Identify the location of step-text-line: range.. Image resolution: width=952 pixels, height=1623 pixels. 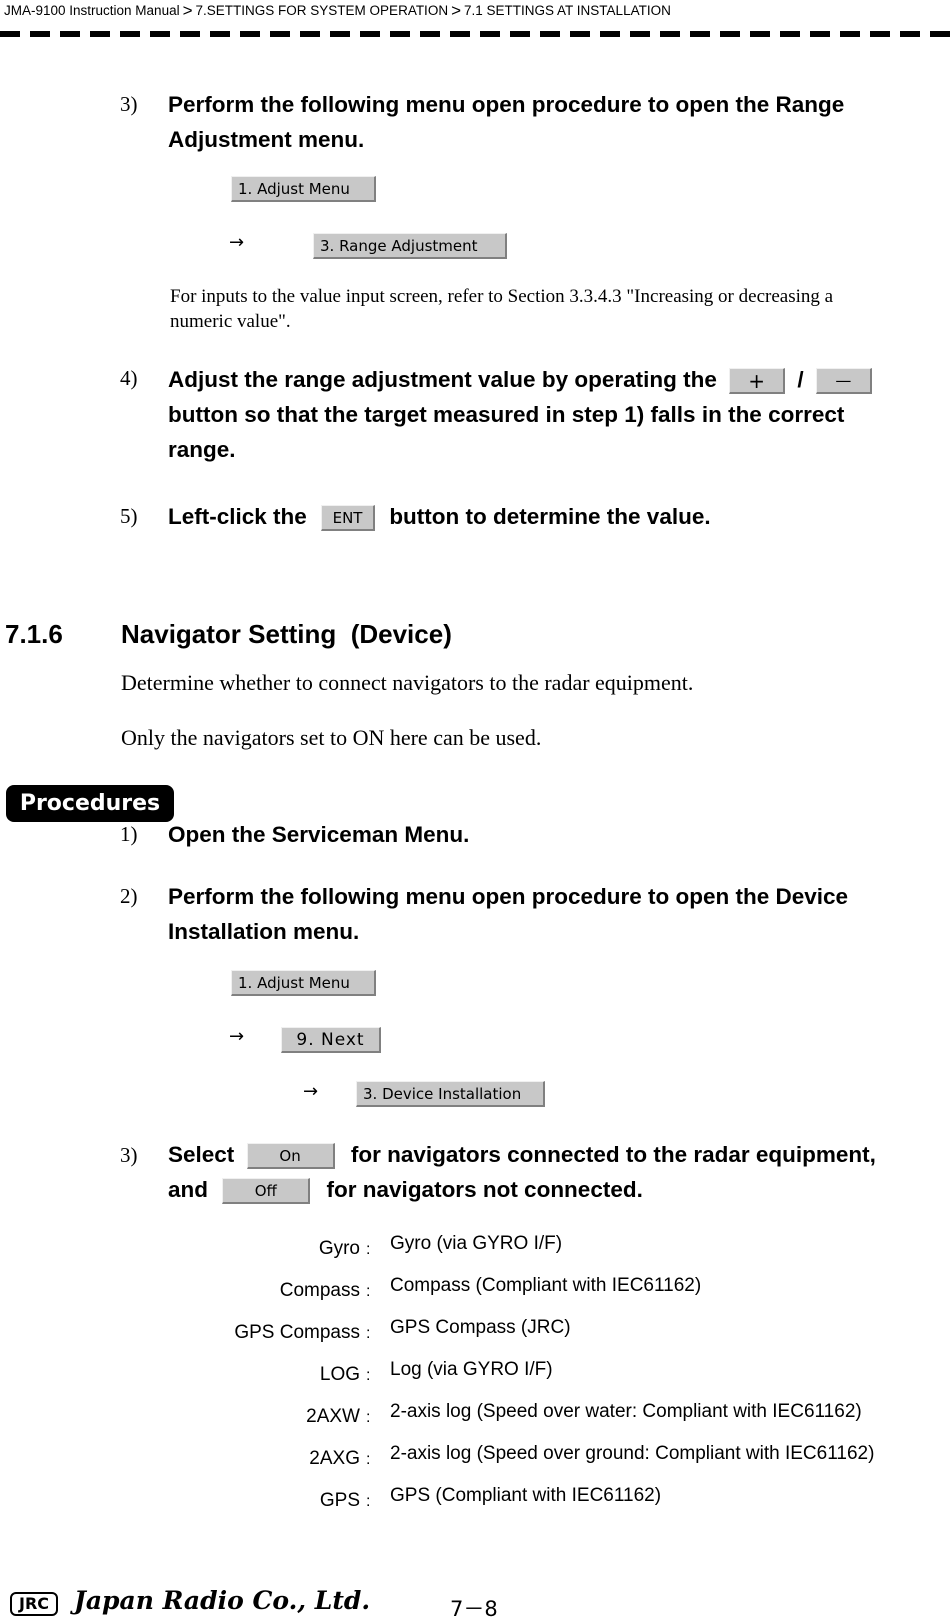
(202, 449).